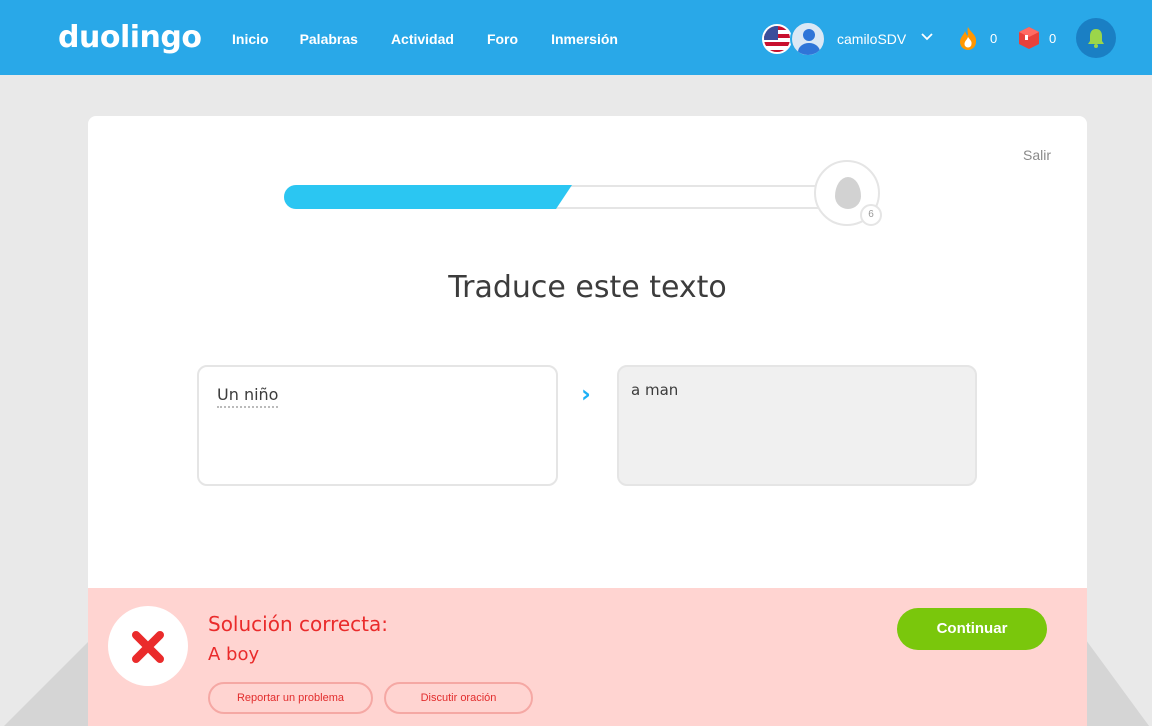  I want to click on answer-textarea: a man, so click(797, 425).